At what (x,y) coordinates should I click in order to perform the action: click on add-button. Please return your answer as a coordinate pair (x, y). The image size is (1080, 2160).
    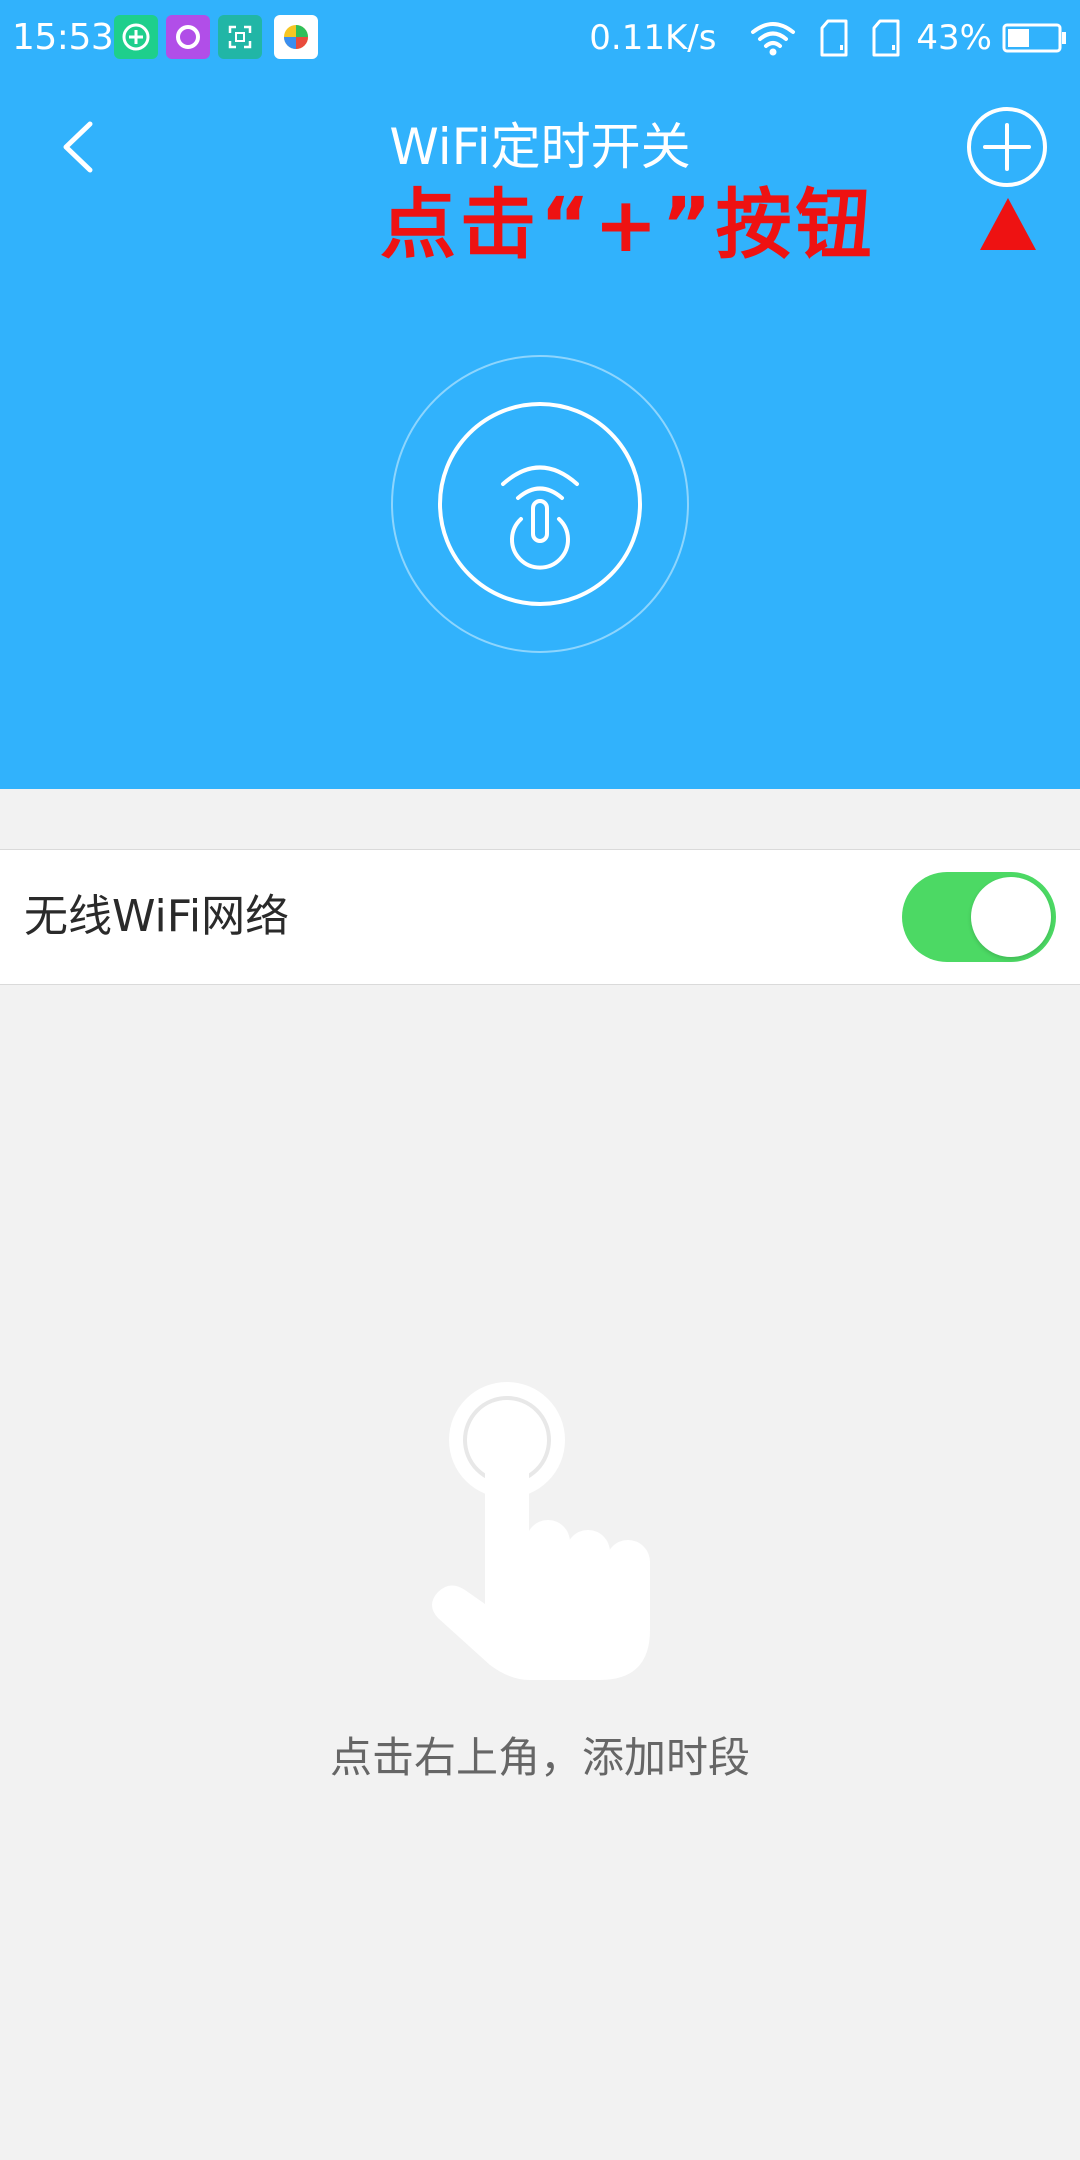
    Looking at the image, I should click on (1007, 147).